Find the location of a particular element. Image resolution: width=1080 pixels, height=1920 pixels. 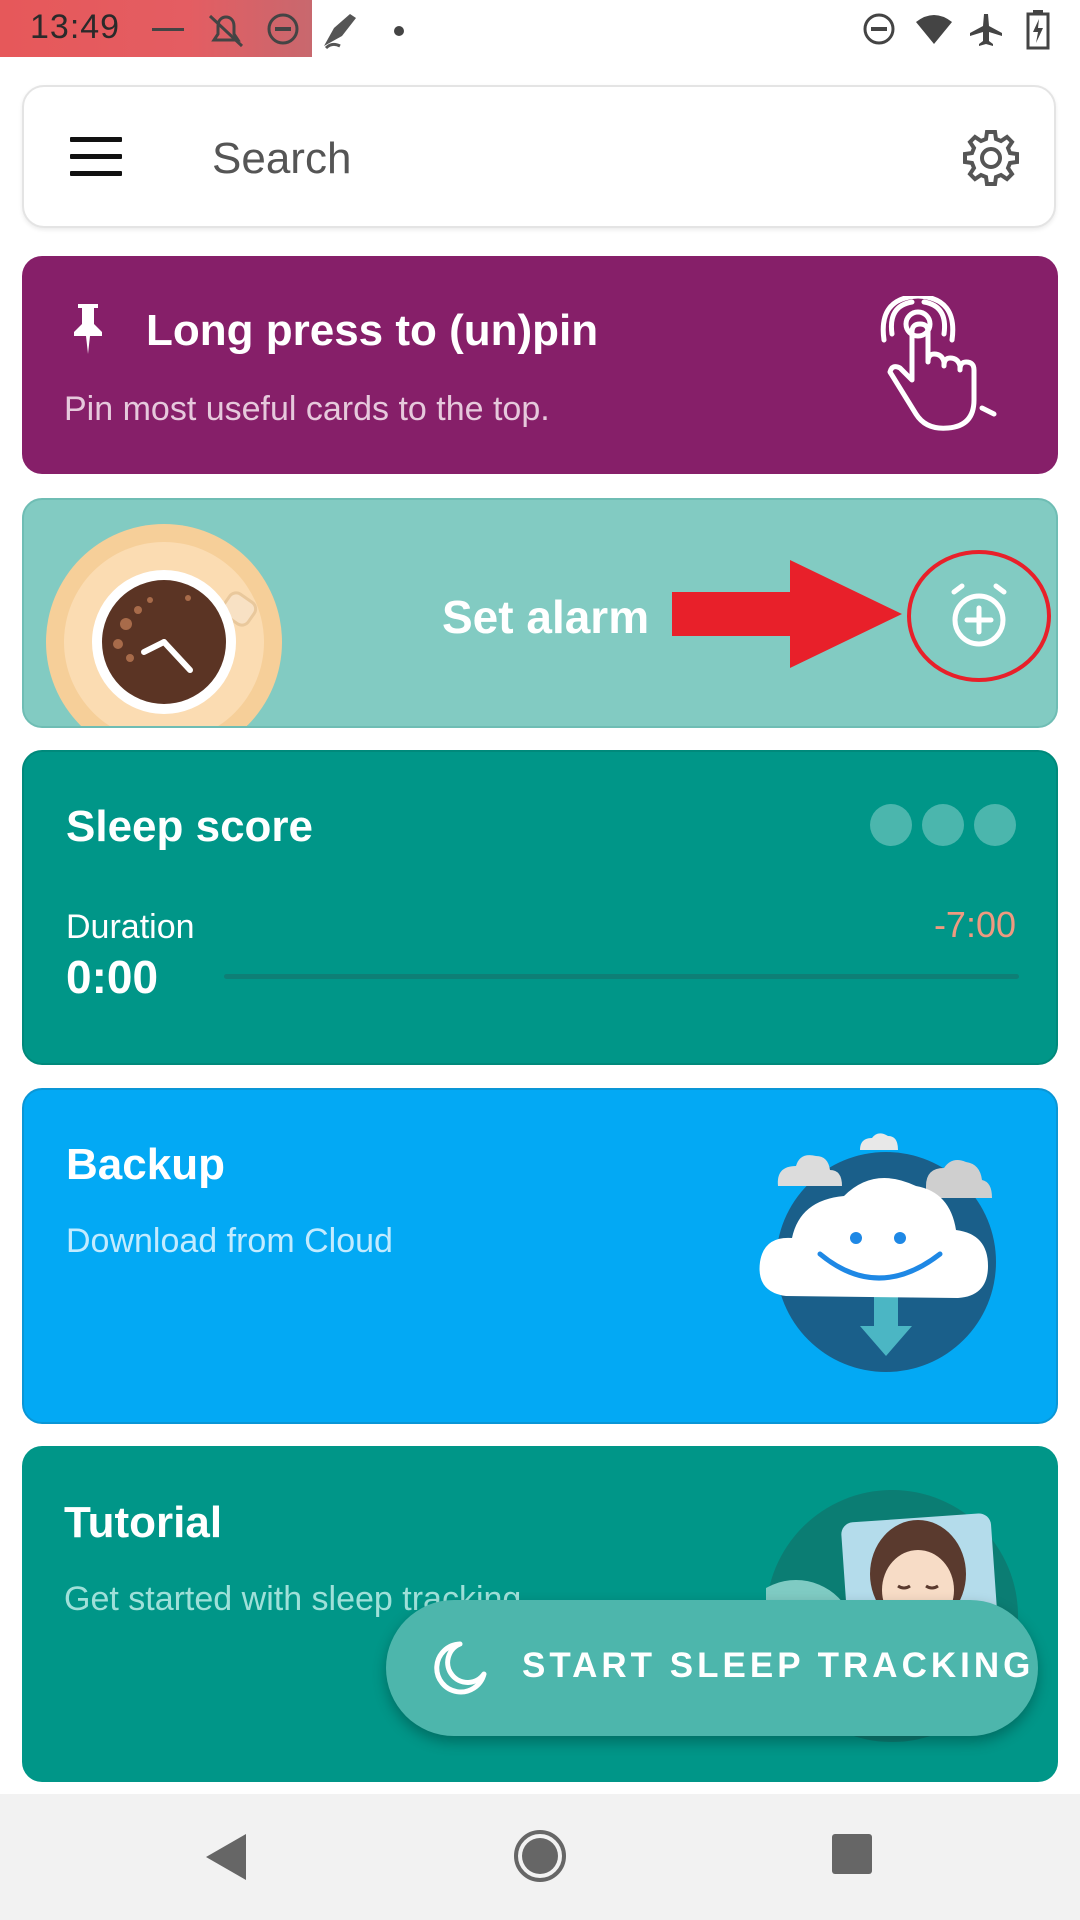

search-bar is located at coordinates (539, 156).